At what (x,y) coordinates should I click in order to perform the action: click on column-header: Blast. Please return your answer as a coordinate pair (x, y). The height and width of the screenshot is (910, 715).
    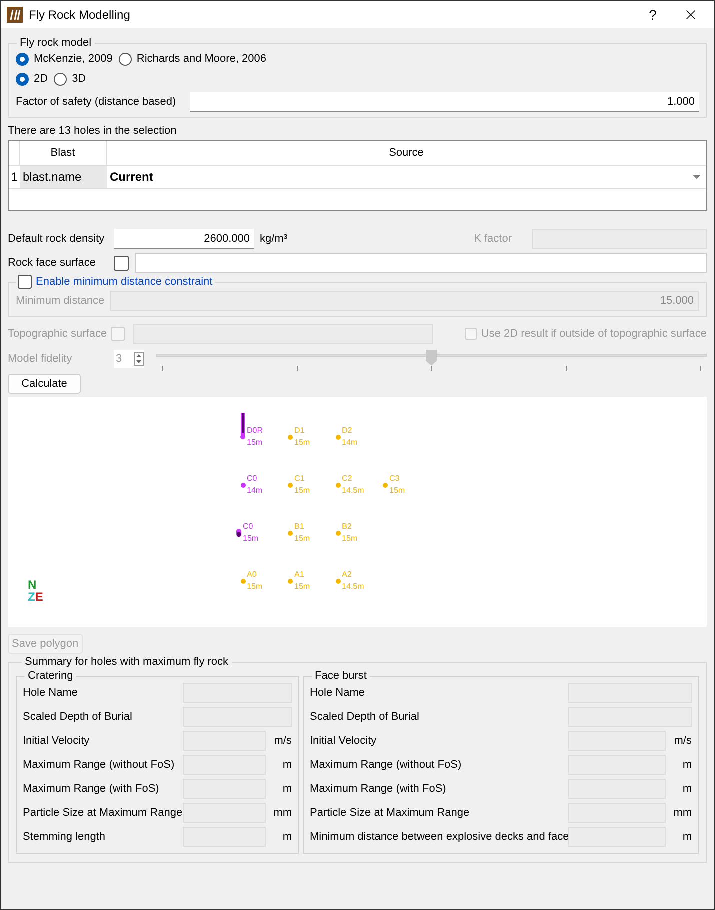
    Looking at the image, I should click on (63, 153).